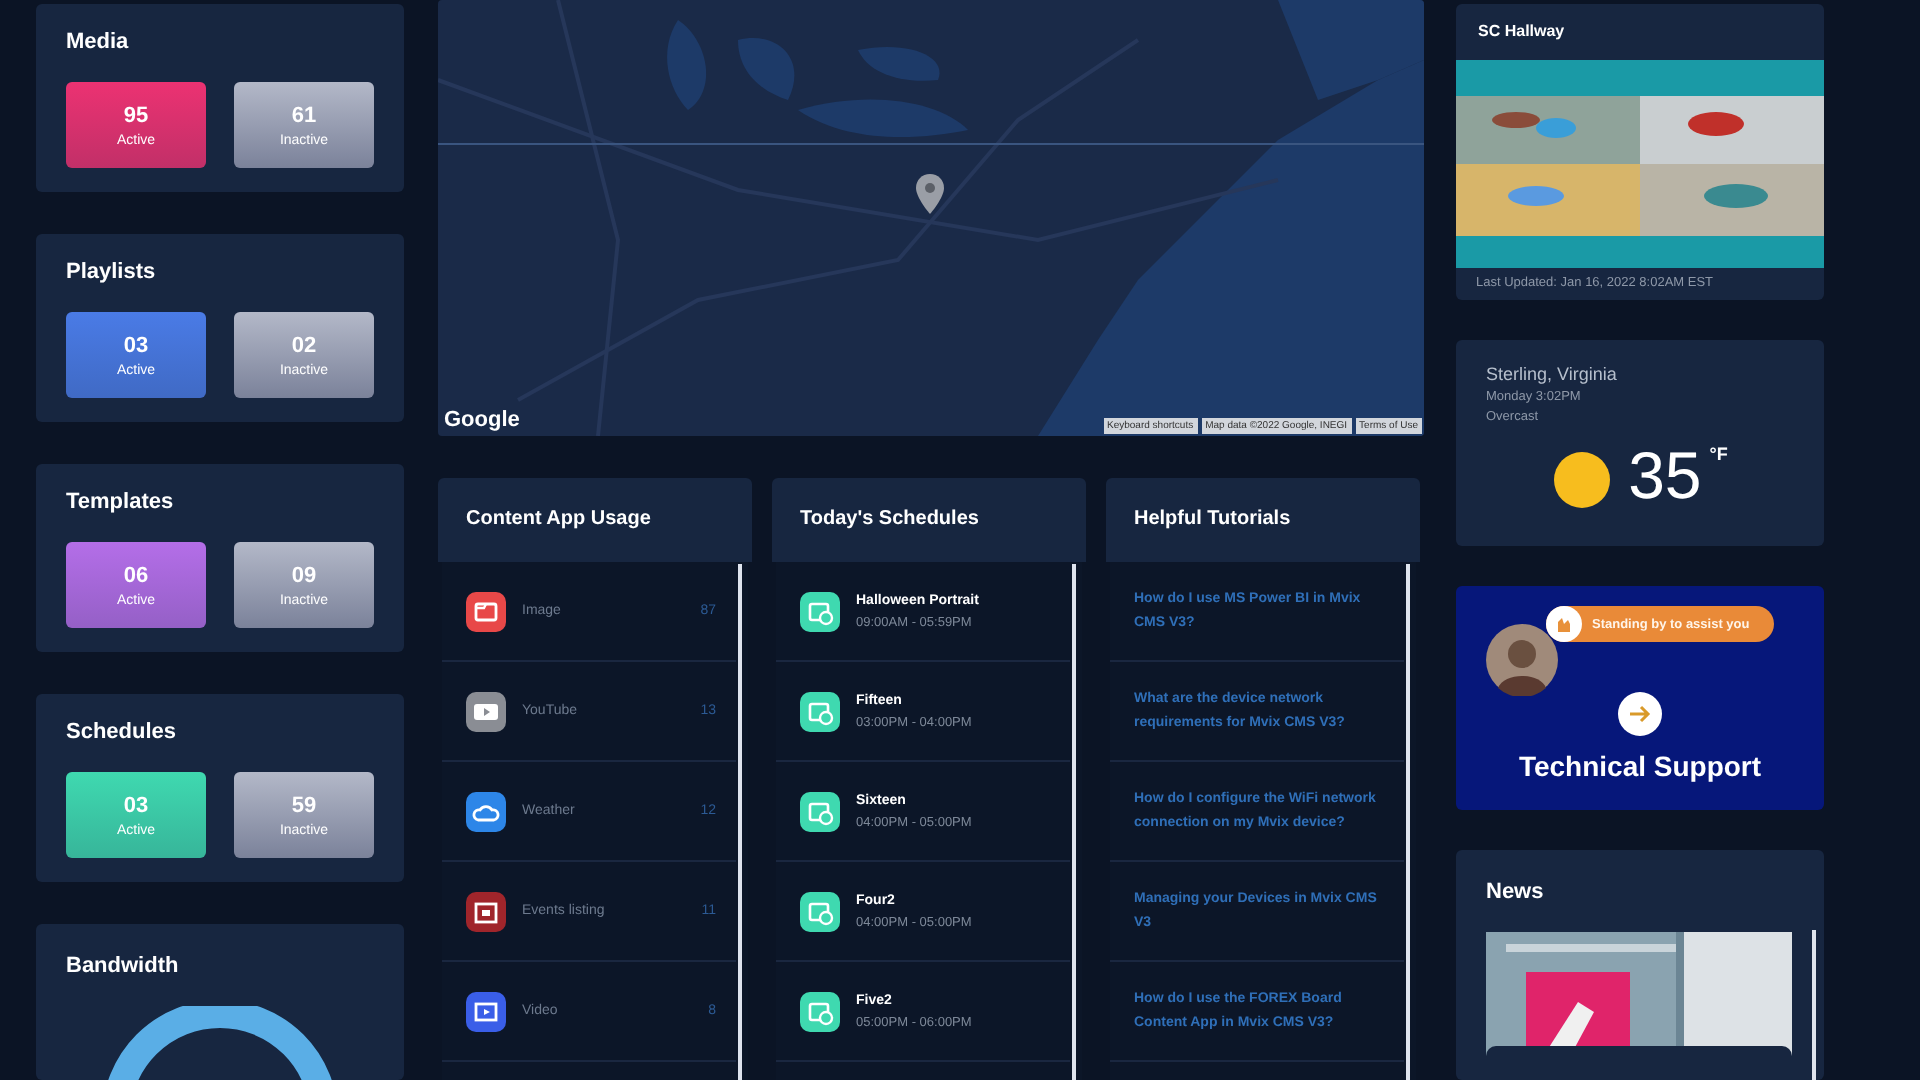 This screenshot has height=1080, width=1920. What do you see at coordinates (1640, 766) in the screenshot?
I see `support-title: Technical Support` at bounding box center [1640, 766].